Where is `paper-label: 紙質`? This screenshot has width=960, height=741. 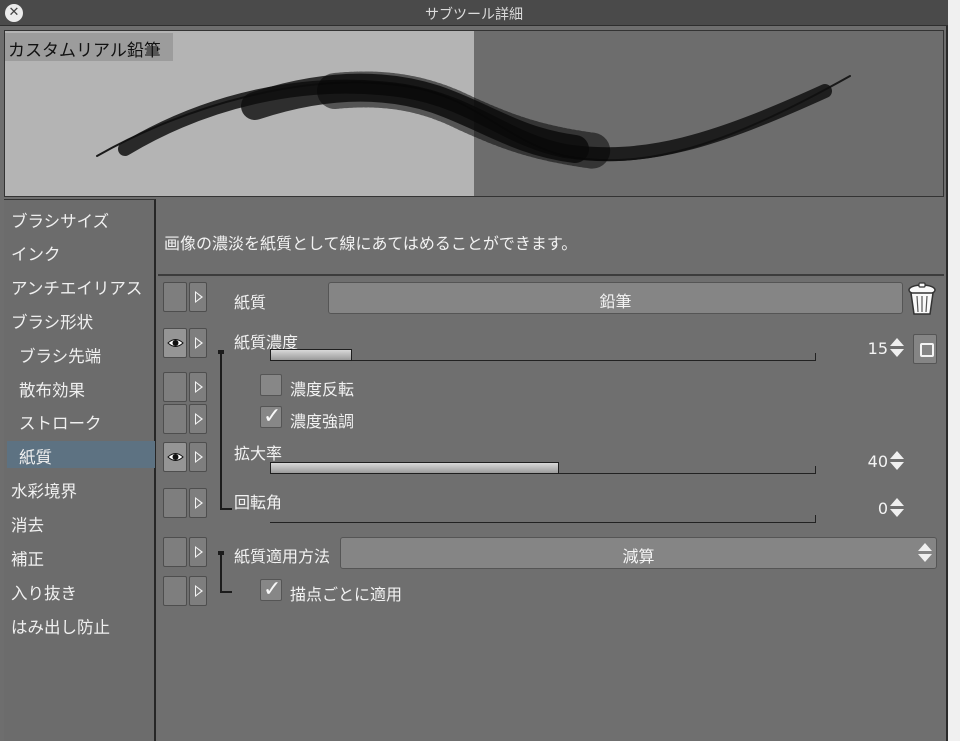 paper-label: 紙質 is located at coordinates (250, 302).